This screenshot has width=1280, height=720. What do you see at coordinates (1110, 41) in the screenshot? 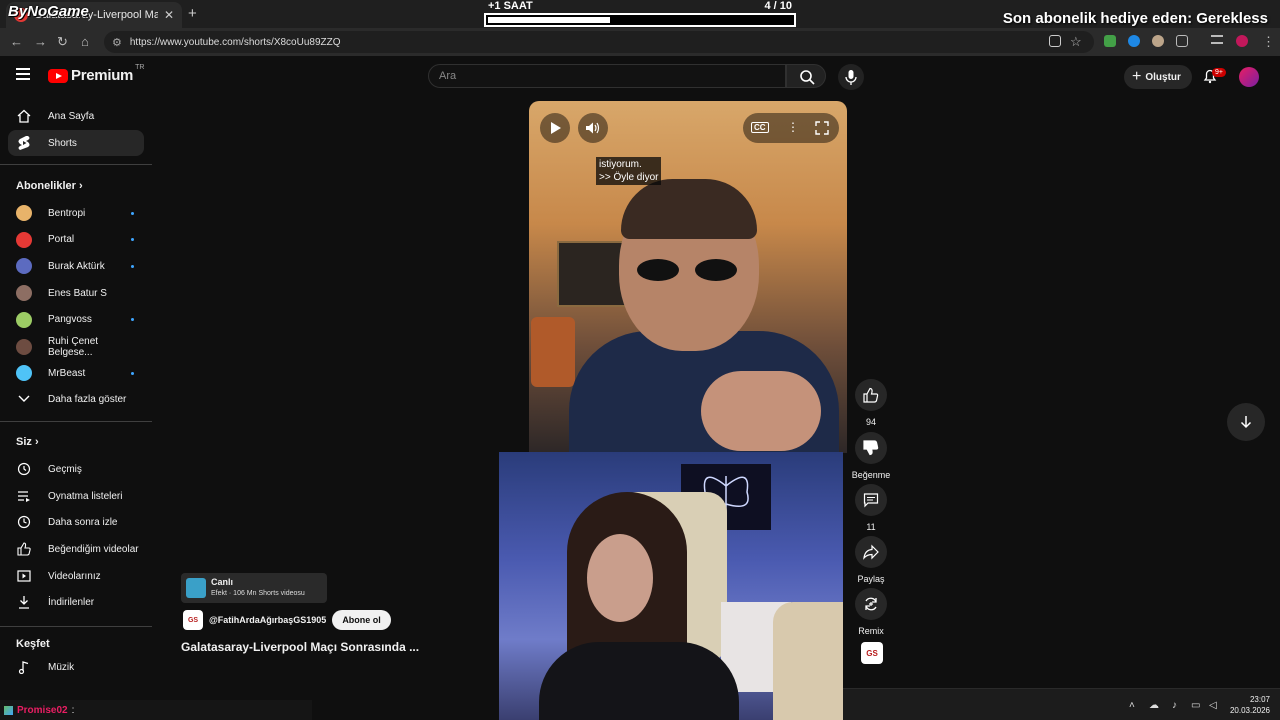
I see `extension-shield-icon` at bounding box center [1110, 41].